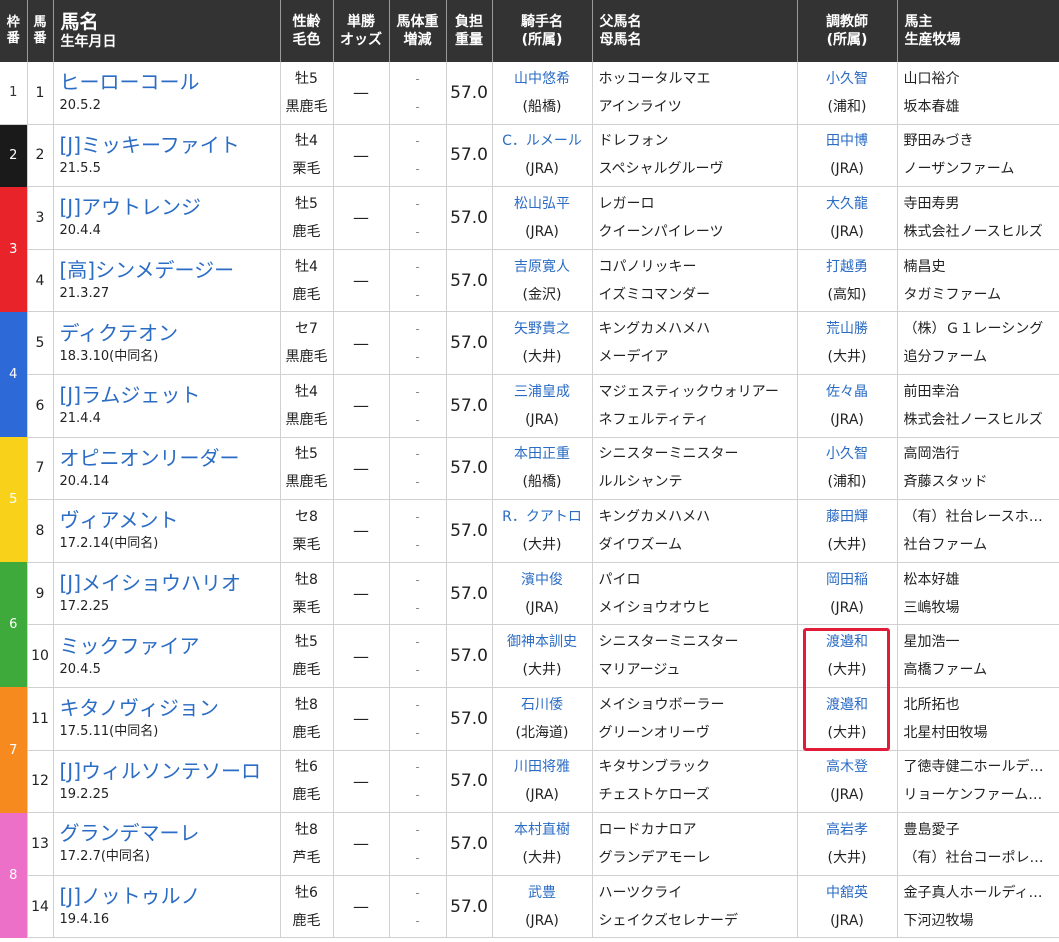  Describe the element at coordinates (170, 145) in the screenshot. I see `horse-name-link: [J]ミッキーファイト` at that location.